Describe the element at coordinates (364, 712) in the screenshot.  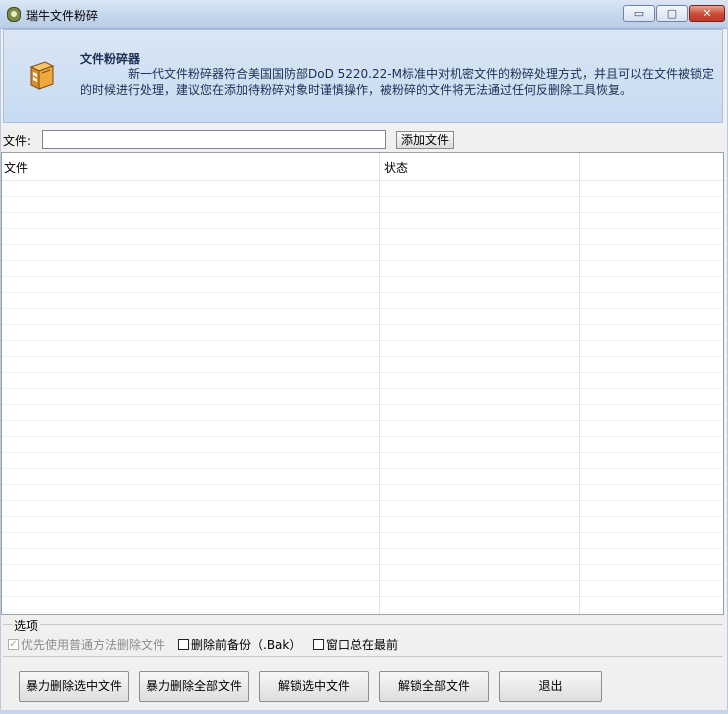
I see `window-border-bottom` at that location.